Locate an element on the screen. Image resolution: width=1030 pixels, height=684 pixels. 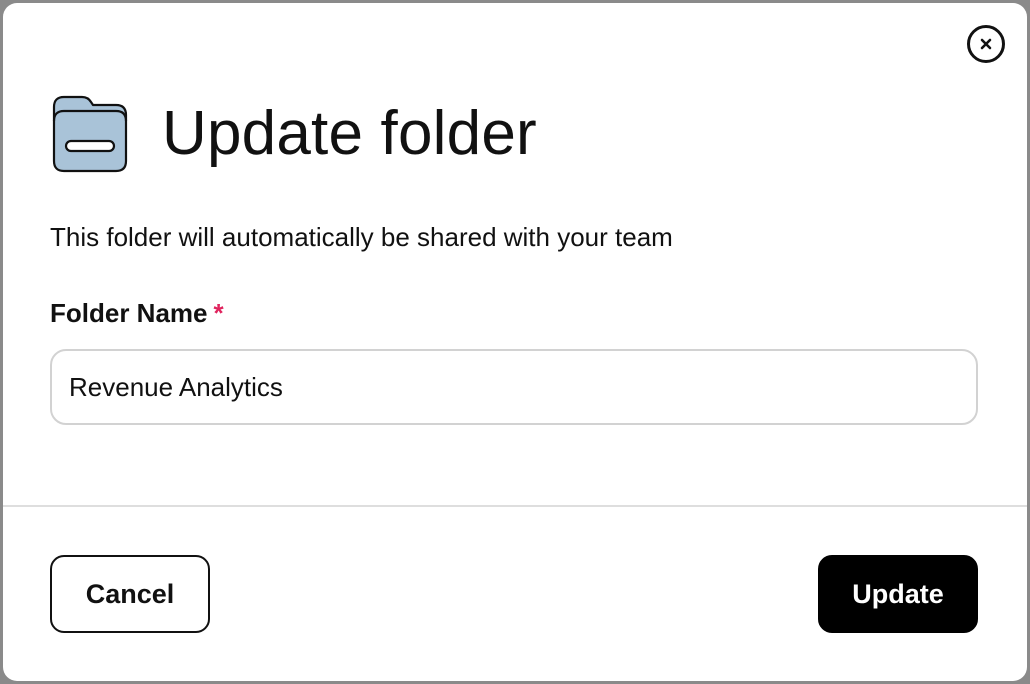
folder-name-input is located at coordinates (514, 387).